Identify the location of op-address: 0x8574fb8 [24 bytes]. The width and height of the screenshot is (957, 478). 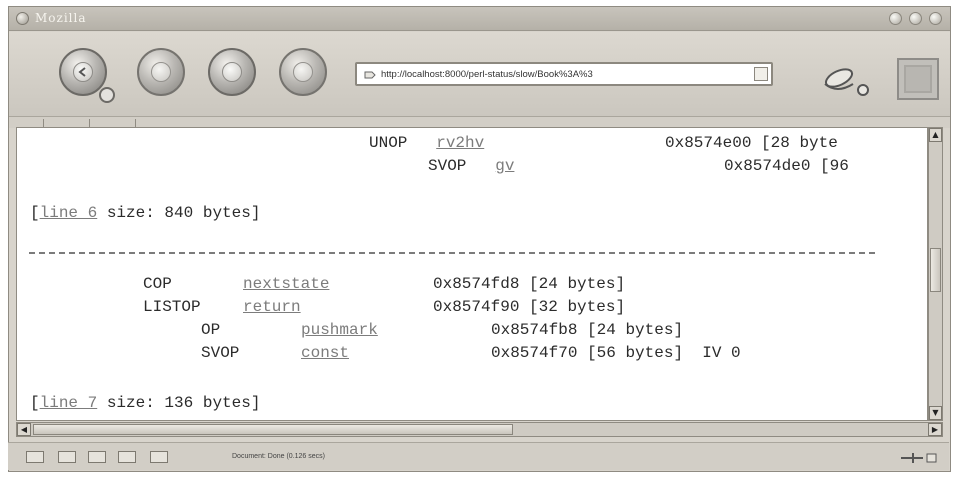
(587, 330).